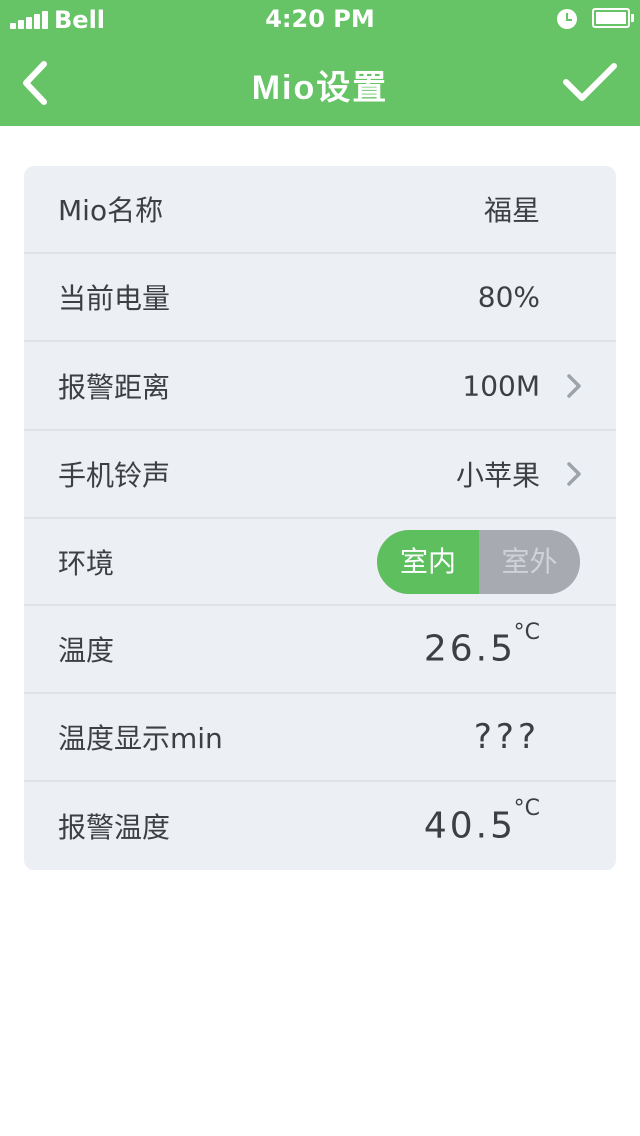 This screenshot has height=1136, width=640. What do you see at coordinates (320, 386) in the screenshot?
I see `setting-row-alarm-distance: 报警距离 100M` at bounding box center [320, 386].